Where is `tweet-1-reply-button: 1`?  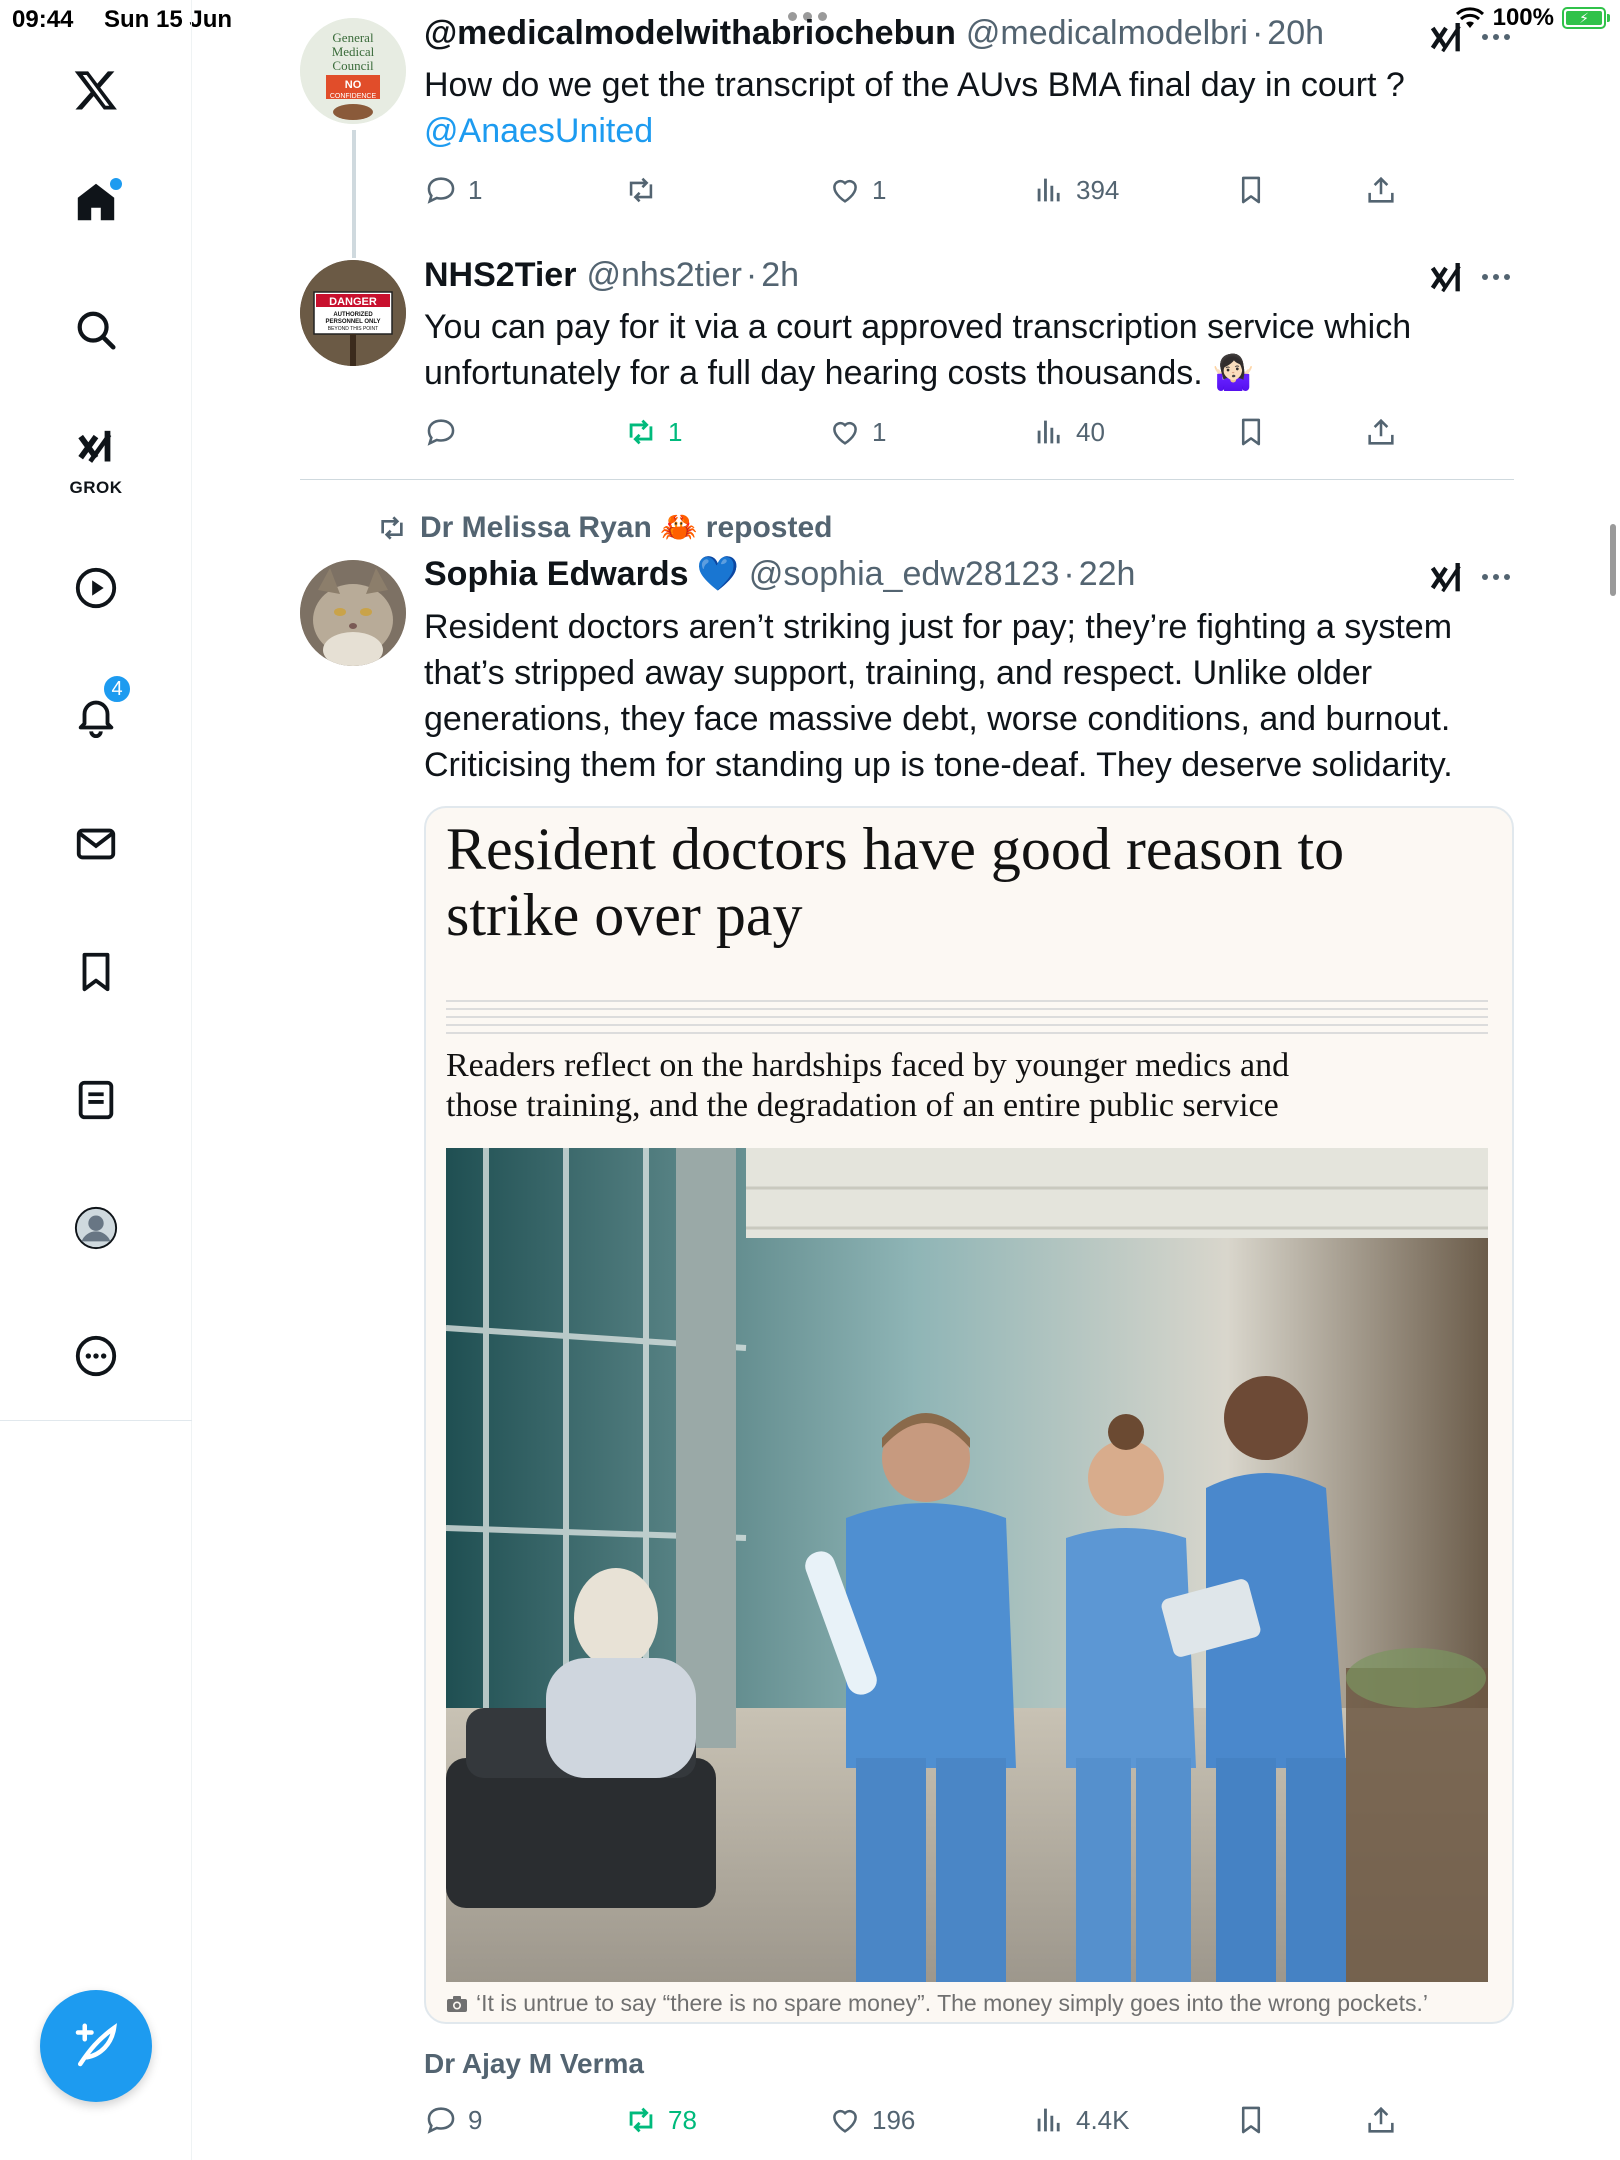 tweet-1-reply-button: 1 is located at coordinates (453, 190).